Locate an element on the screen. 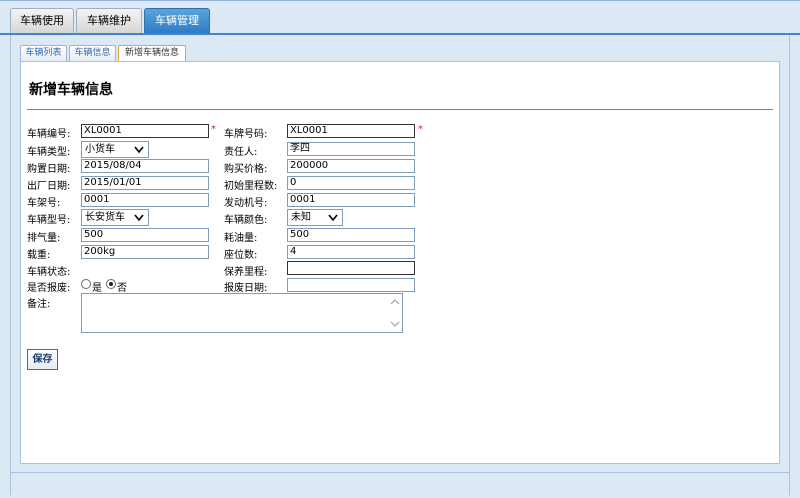  scrapped-no-radio is located at coordinates (111, 284).